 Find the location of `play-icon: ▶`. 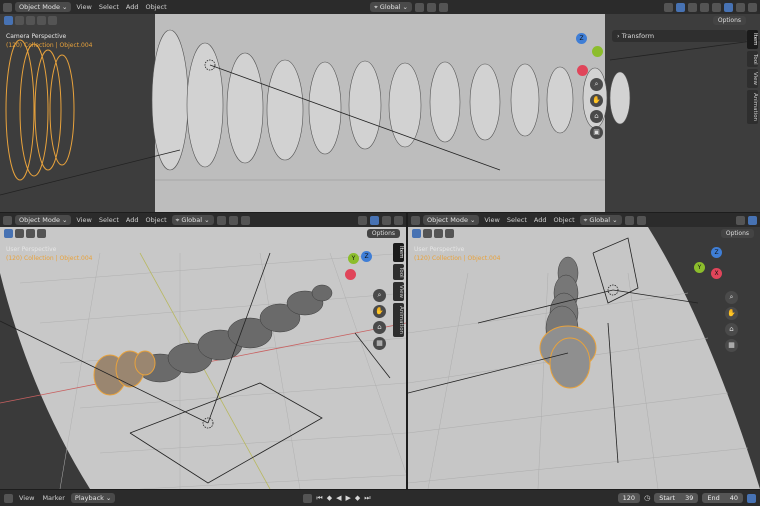

play-icon: ▶ is located at coordinates (347, 498).